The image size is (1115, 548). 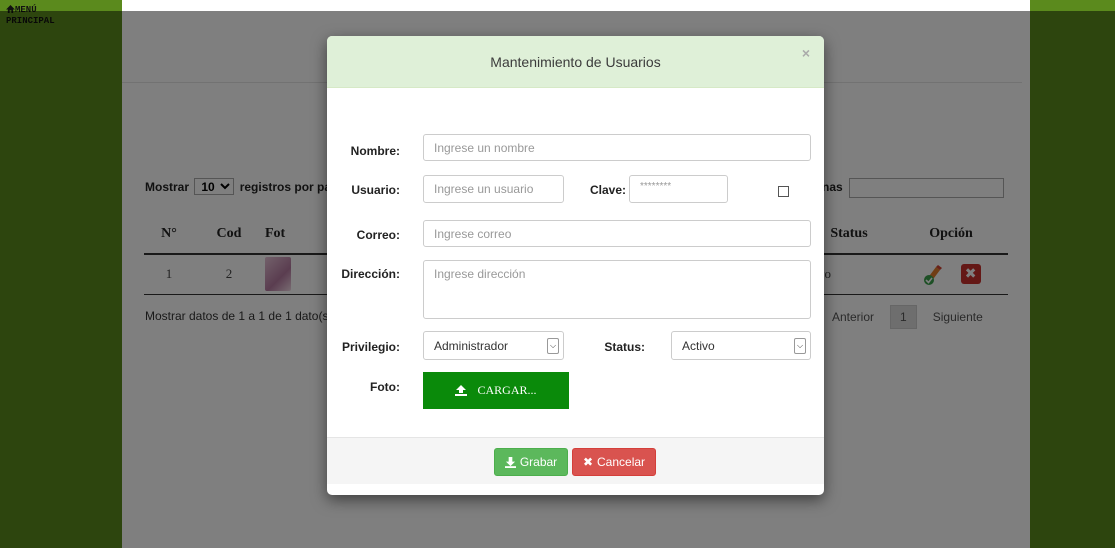 What do you see at coordinates (510, 462) in the screenshot?
I see `download-icon` at bounding box center [510, 462].